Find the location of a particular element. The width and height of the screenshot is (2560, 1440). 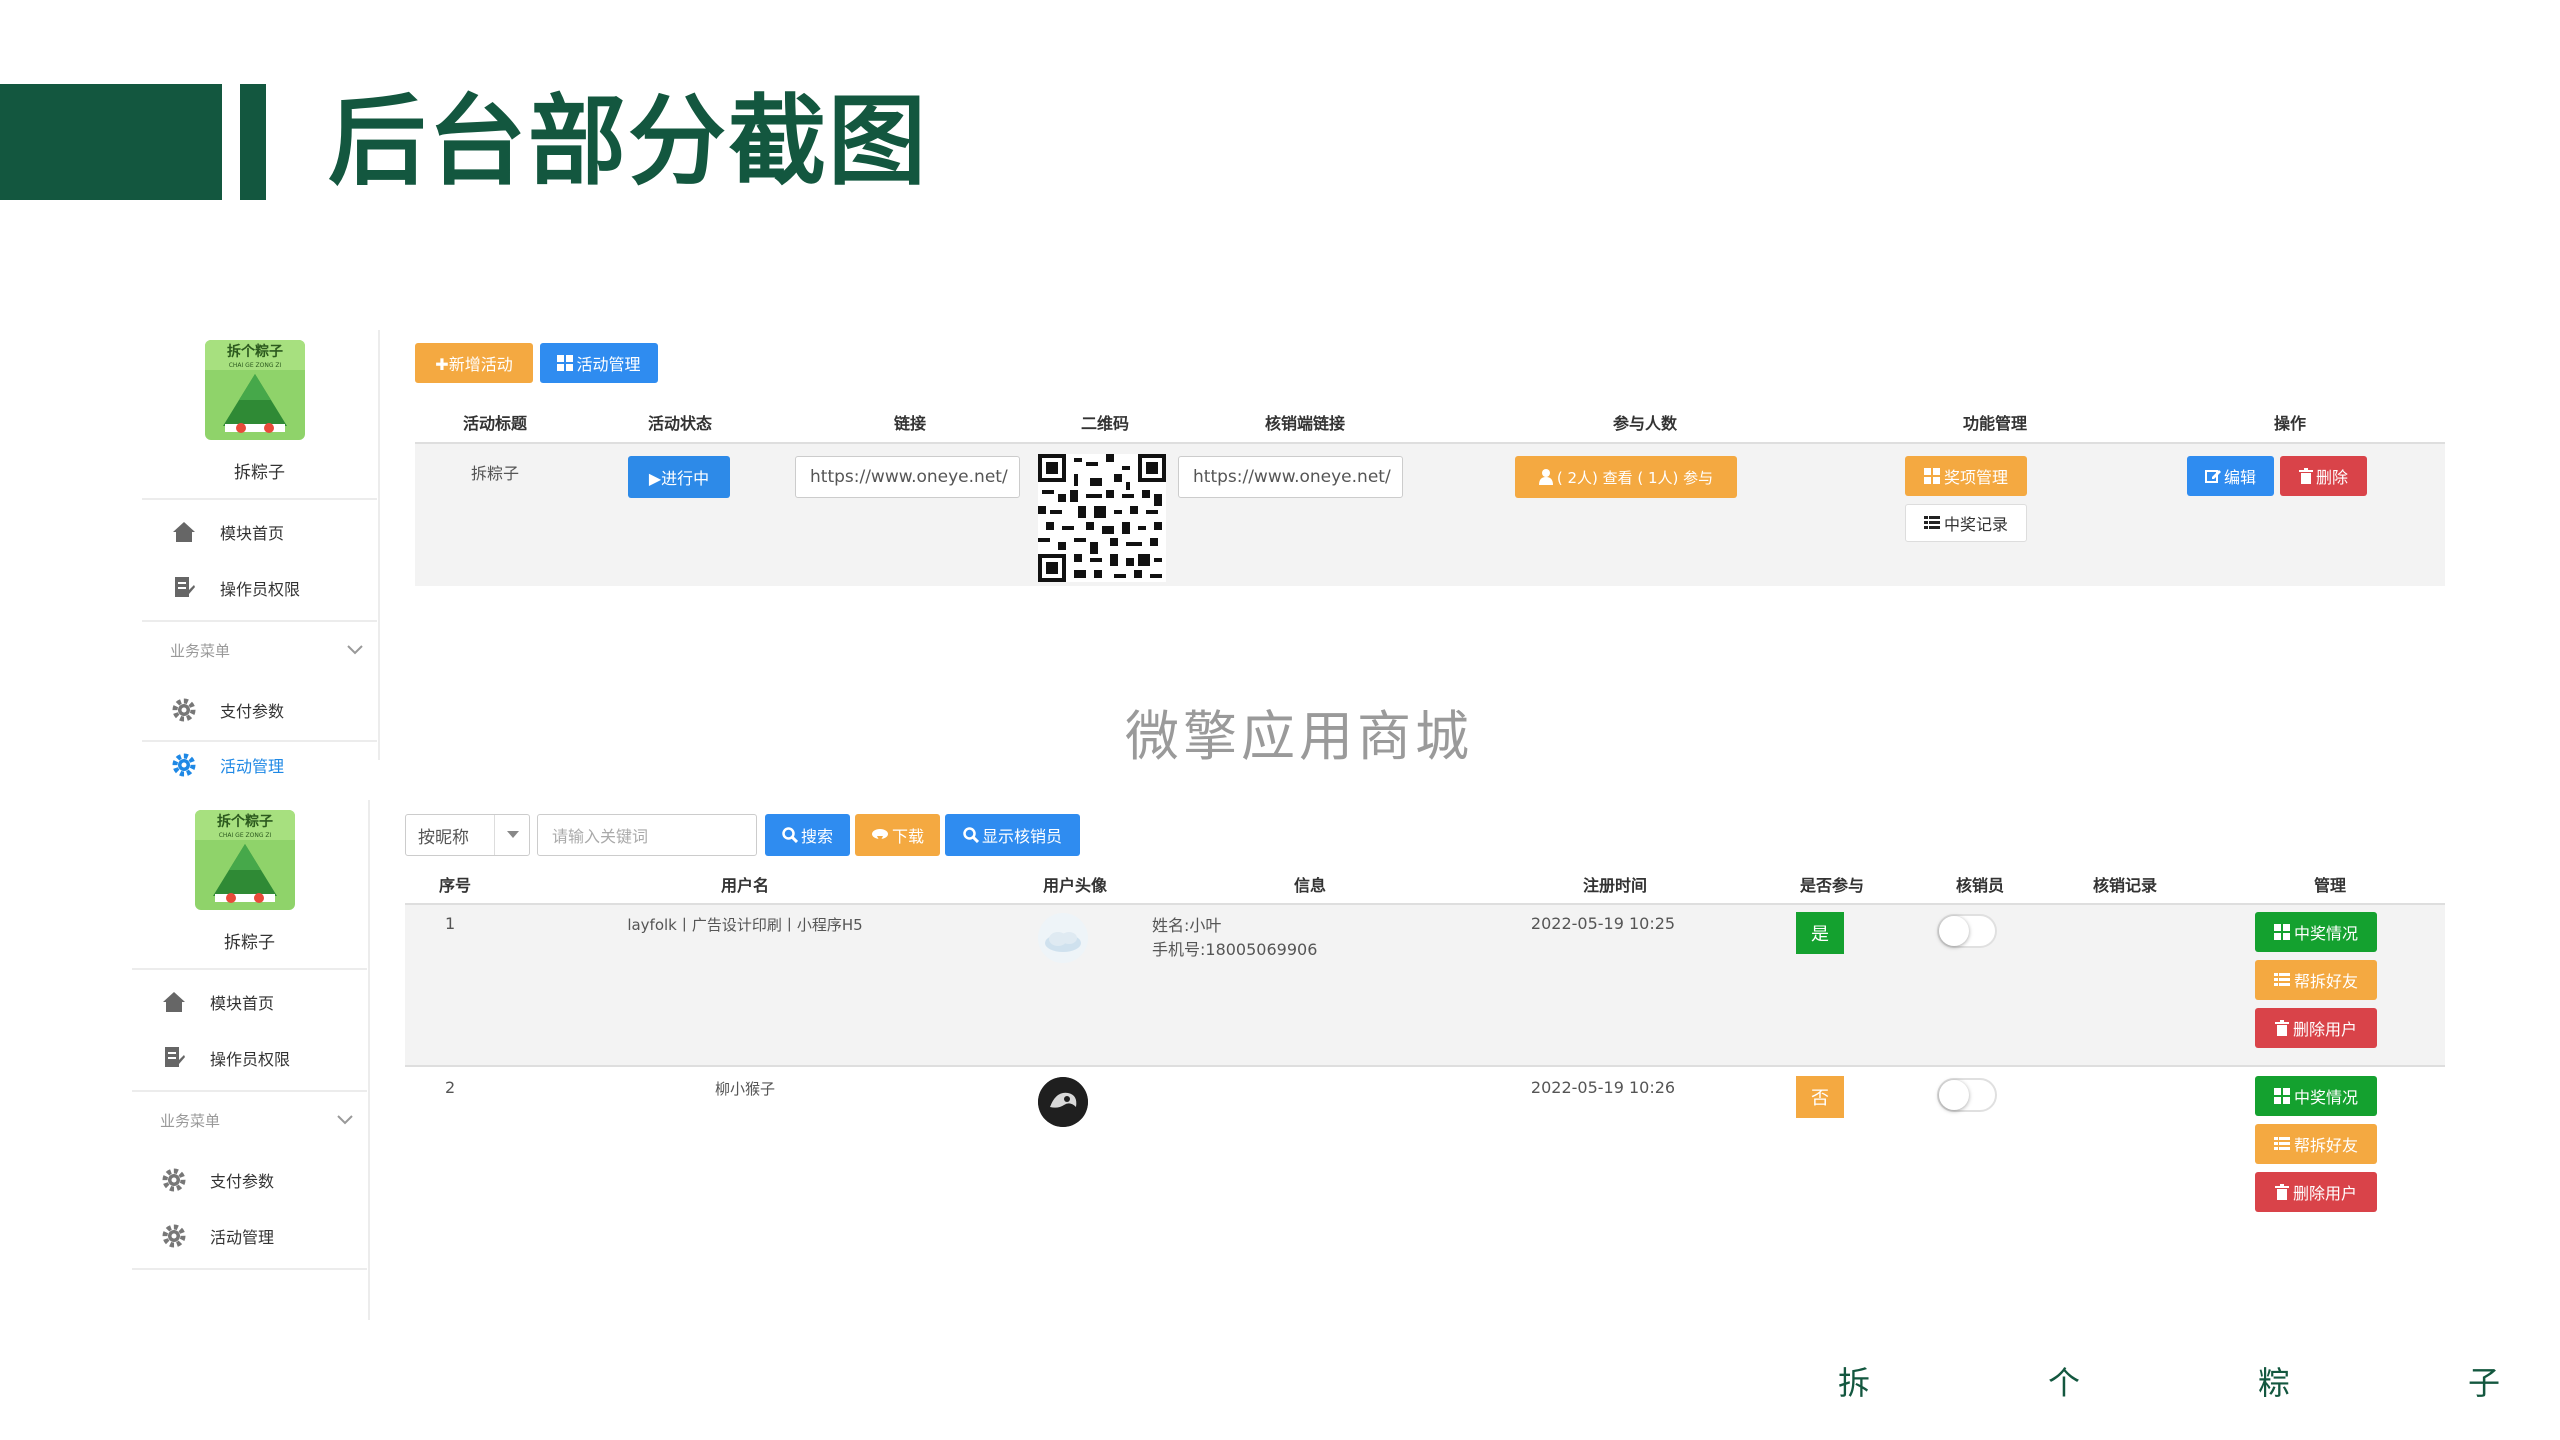

win-records-label: 中奖记录 is located at coordinates (1975, 524).